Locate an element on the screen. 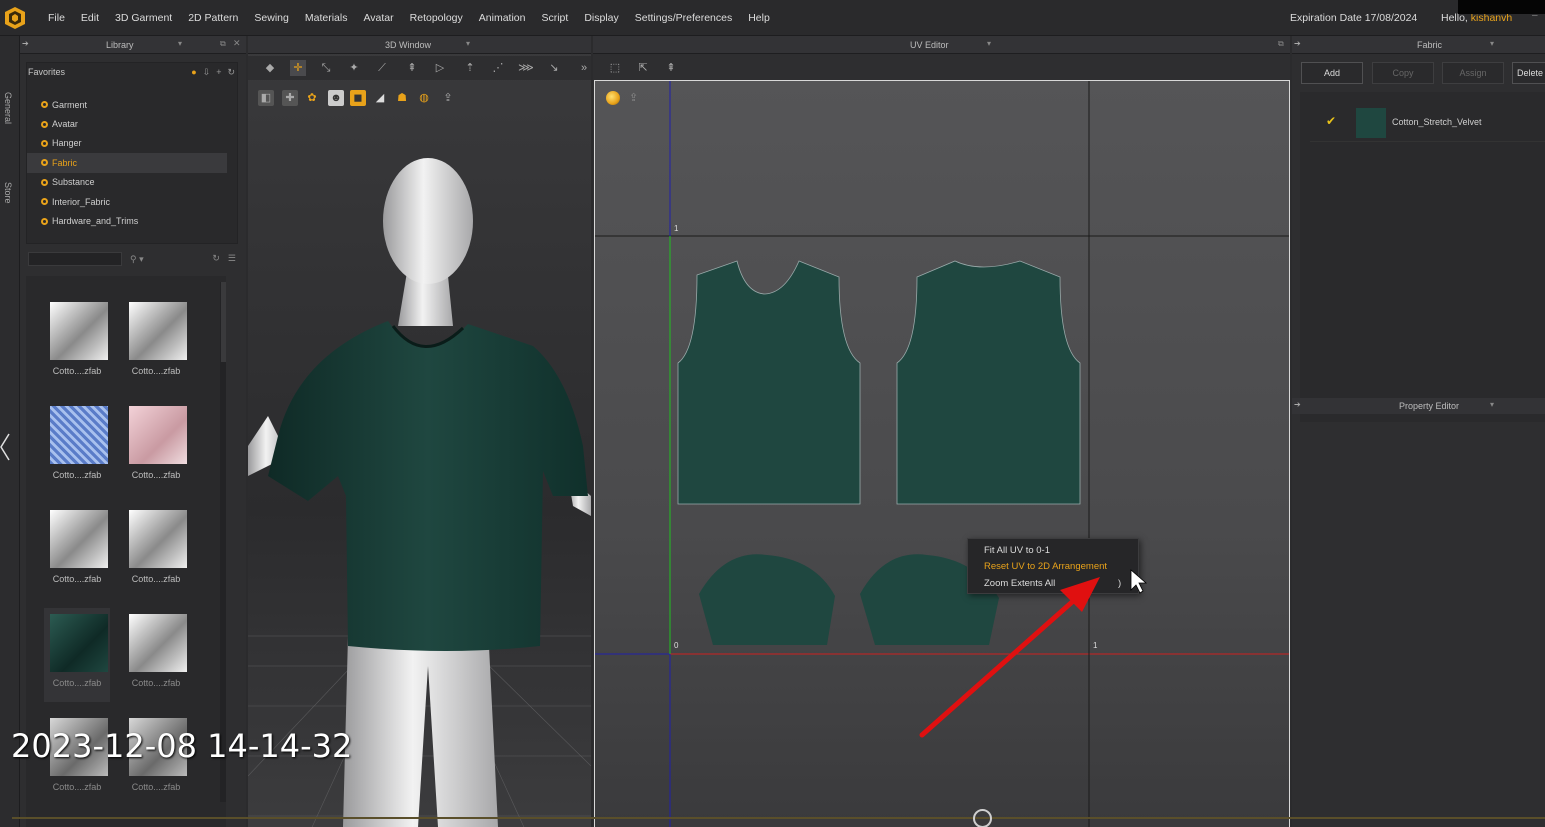  skin-icon: ☗ is located at coordinates (402, 98).